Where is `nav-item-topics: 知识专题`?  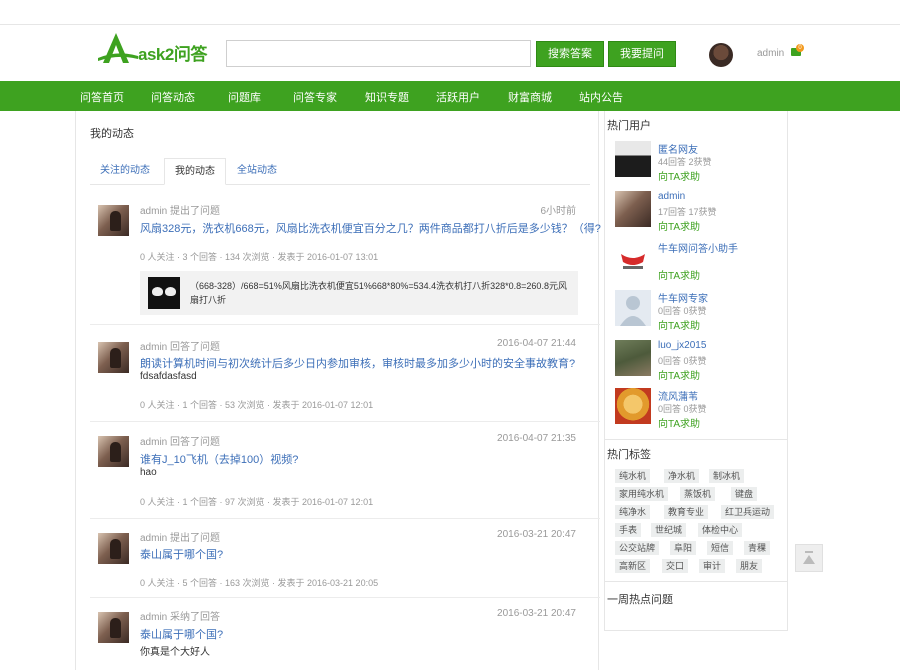
nav-item-topics: 知识专题 is located at coordinates (387, 97).